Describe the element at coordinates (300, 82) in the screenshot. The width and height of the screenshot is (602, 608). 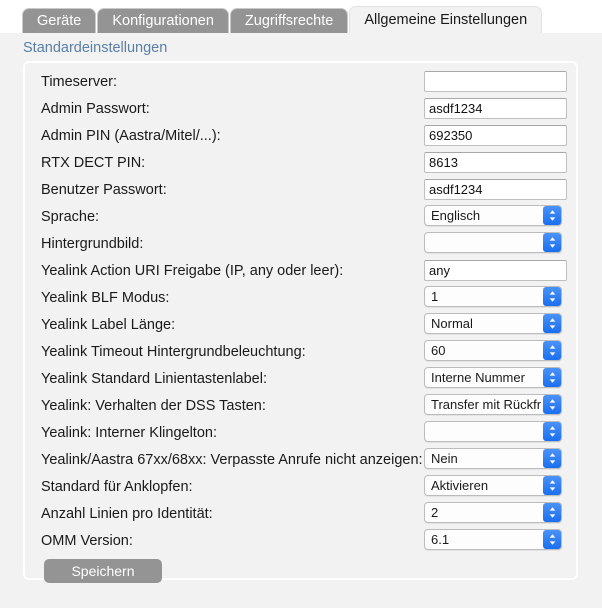
I see `form-row: Timeserver:` at that location.